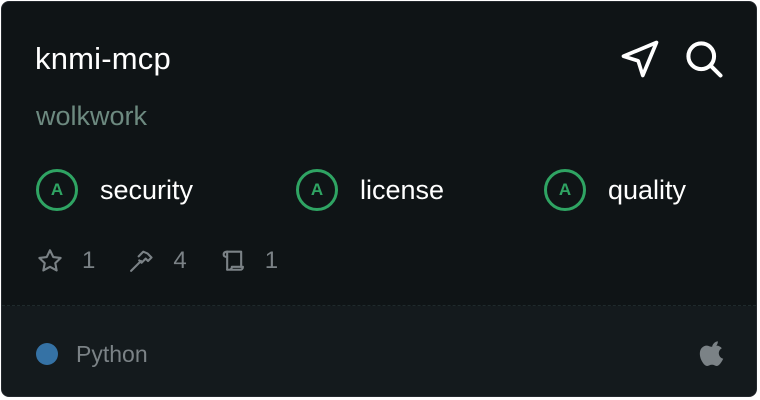 This screenshot has width=760, height=400. I want to click on search-icon, so click(704, 59).